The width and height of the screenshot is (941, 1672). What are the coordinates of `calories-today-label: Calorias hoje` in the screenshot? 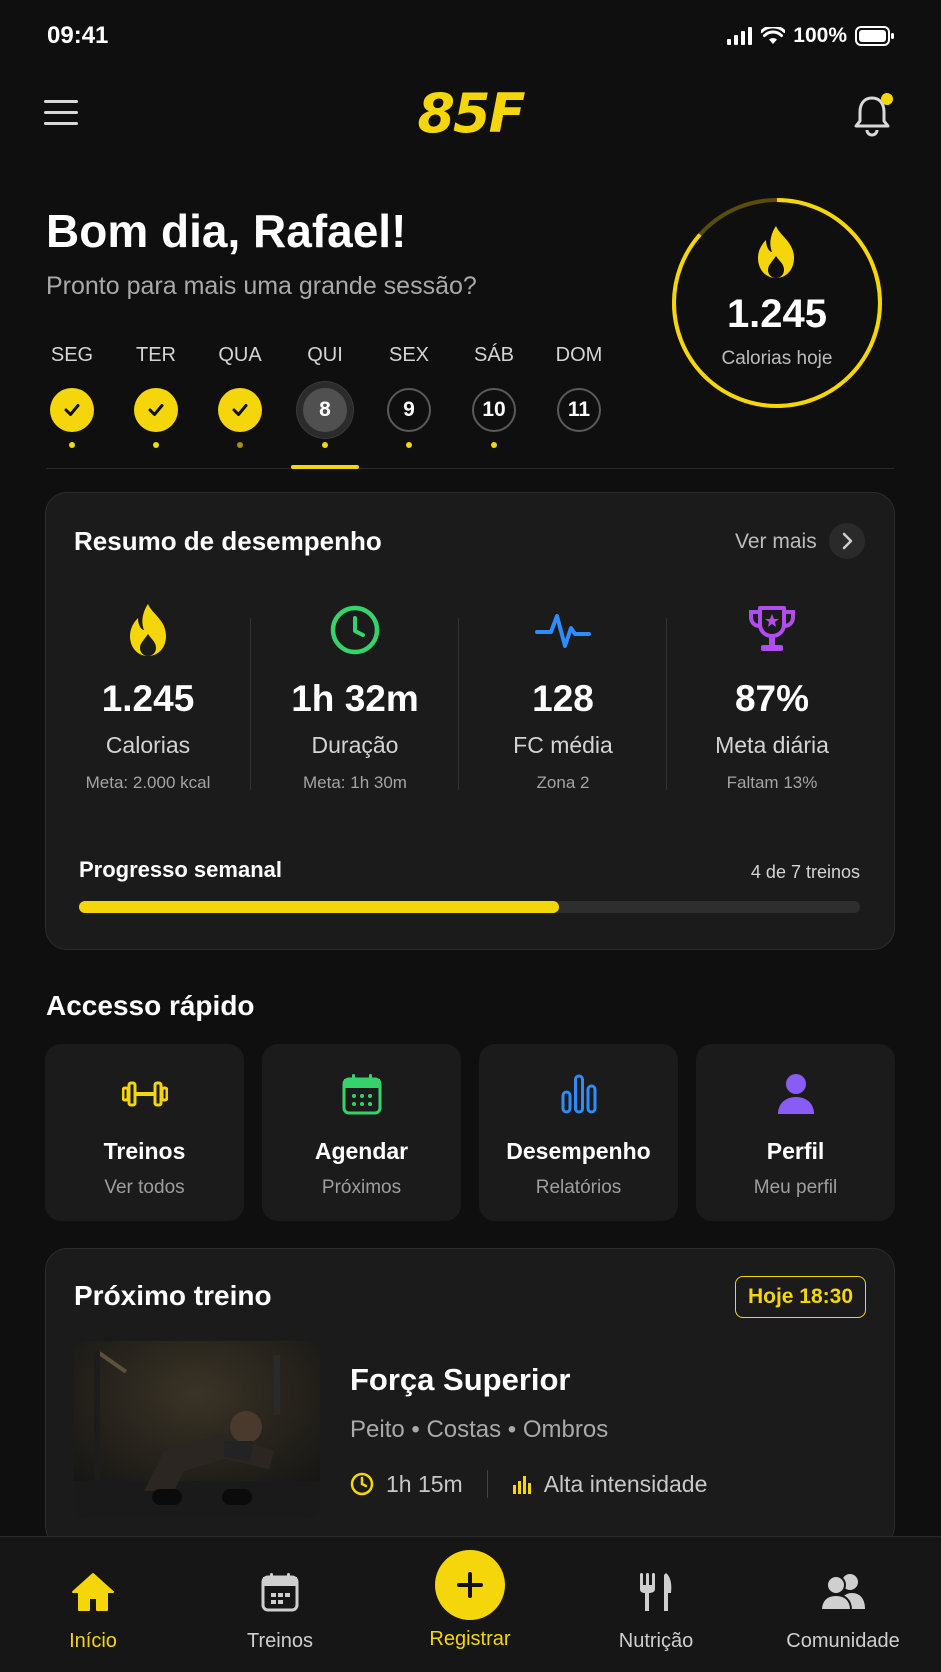 It's located at (777, 358).